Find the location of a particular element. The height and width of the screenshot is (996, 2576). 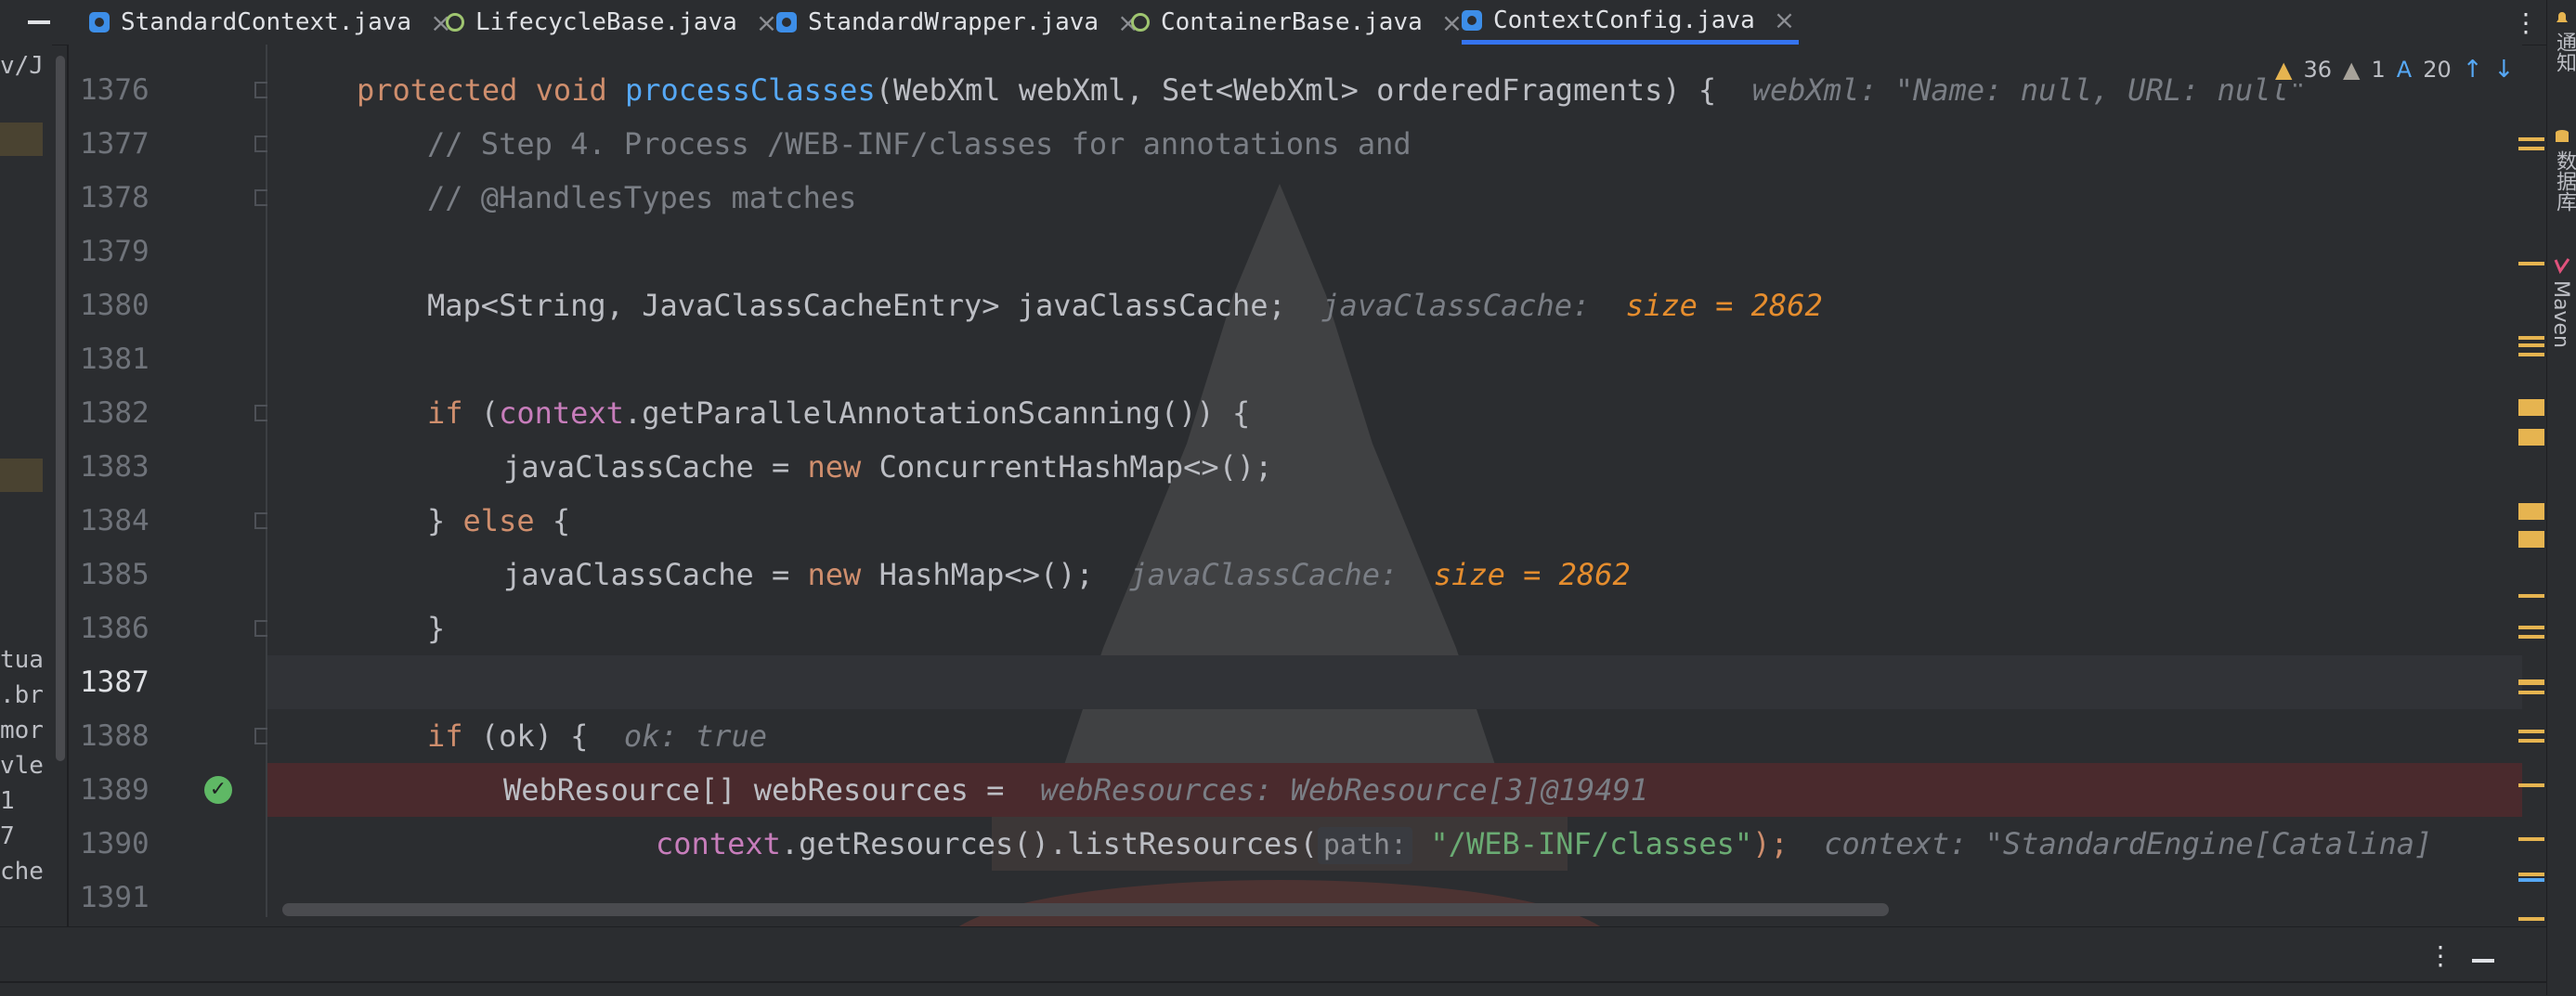

typo-count: 20 is located at coordinates (2437, 70).